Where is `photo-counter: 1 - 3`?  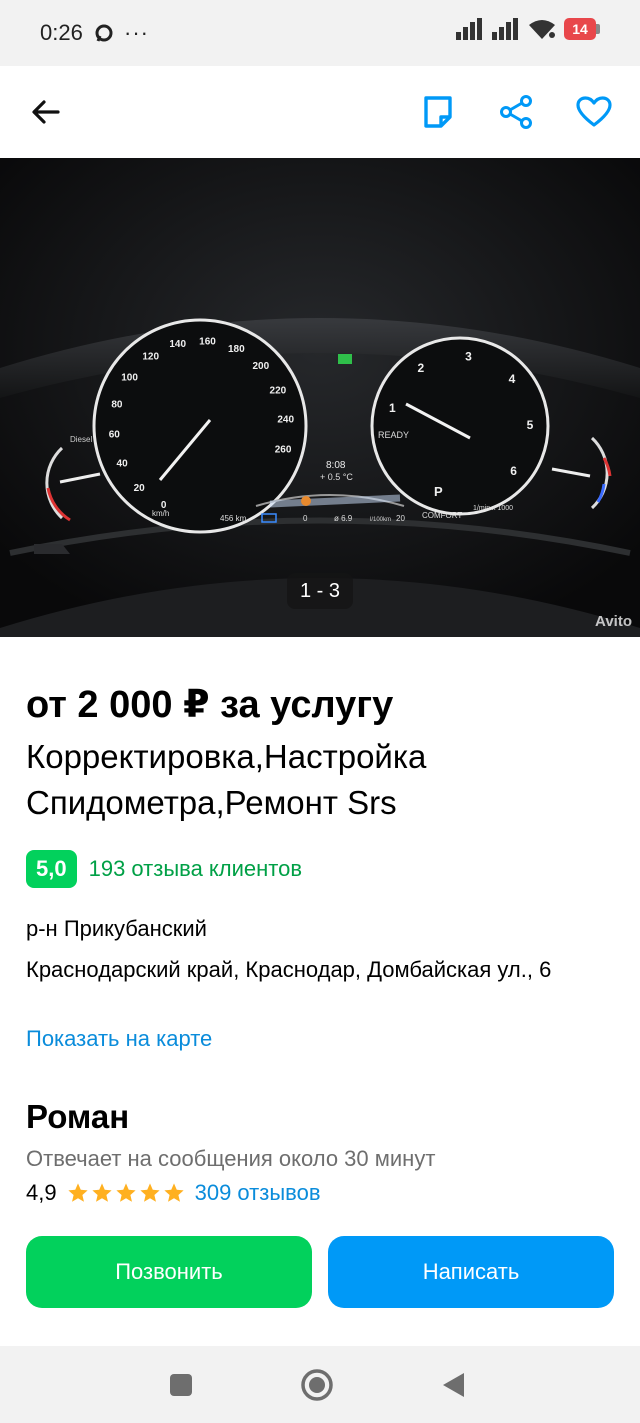
photo-counter: 1 - 3 is located at coordinates (320, 591).